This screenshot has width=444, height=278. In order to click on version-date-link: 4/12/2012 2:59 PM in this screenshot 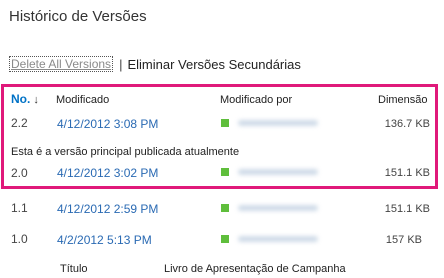, I will do `click(107, 209)`.